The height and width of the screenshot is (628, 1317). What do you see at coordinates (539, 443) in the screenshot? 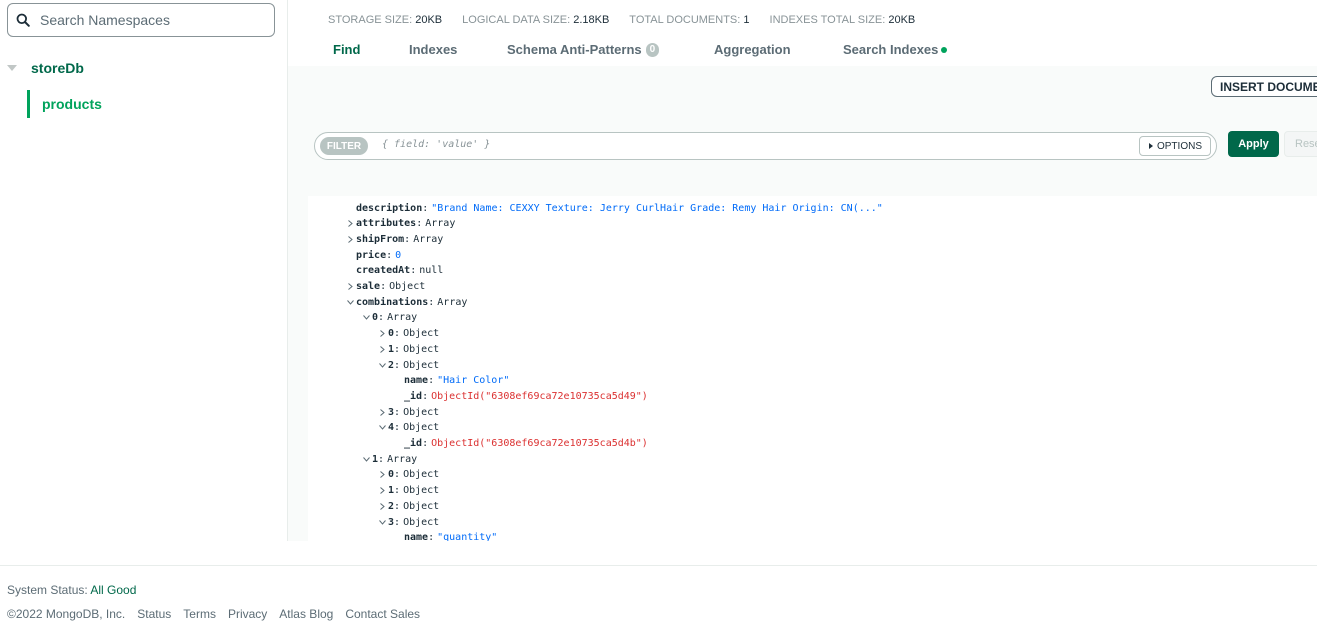
I see `field-value: ObjectId("6308ef69ca72e10735ca5d4b")` at bounding box center [539, 443].